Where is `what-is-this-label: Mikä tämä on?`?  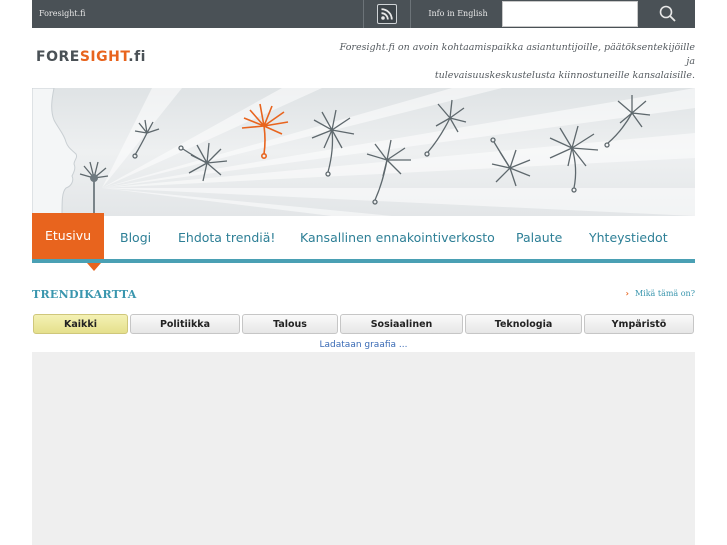
what-is-this-label: Mikä tämä on? is located at coordinates (664, 293).